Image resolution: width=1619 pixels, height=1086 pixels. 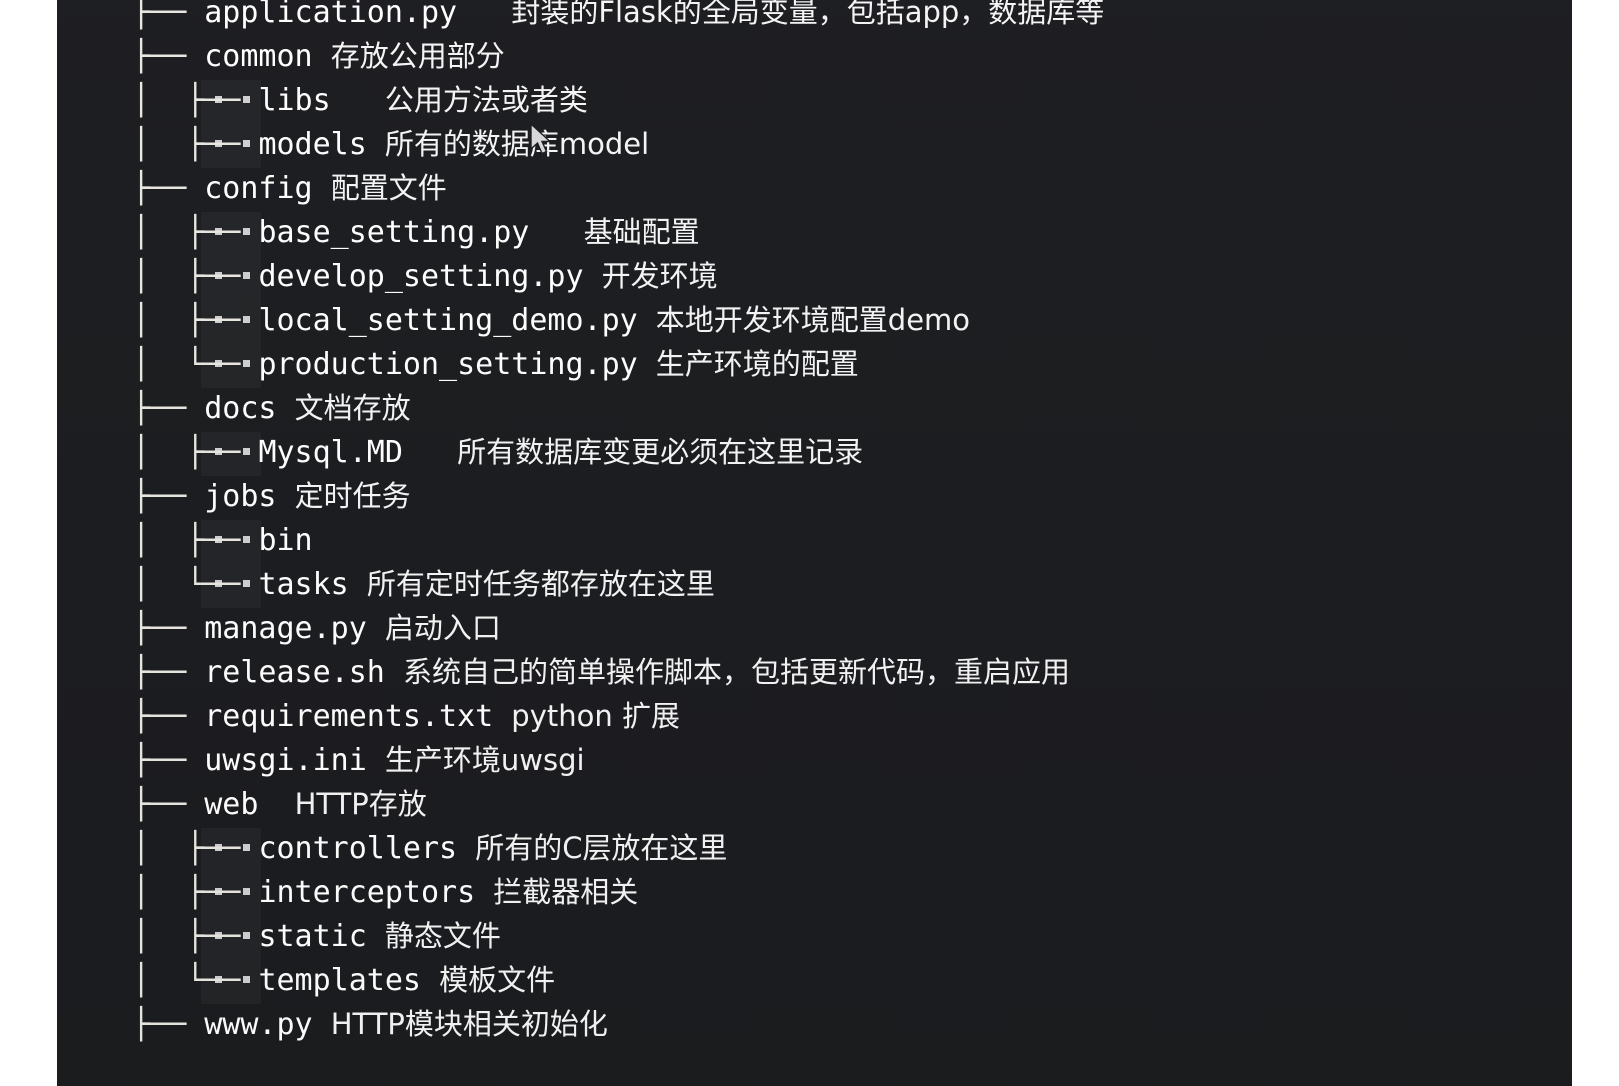 I want to click on tree-entry-name: libs, so click(x=294, y=100).